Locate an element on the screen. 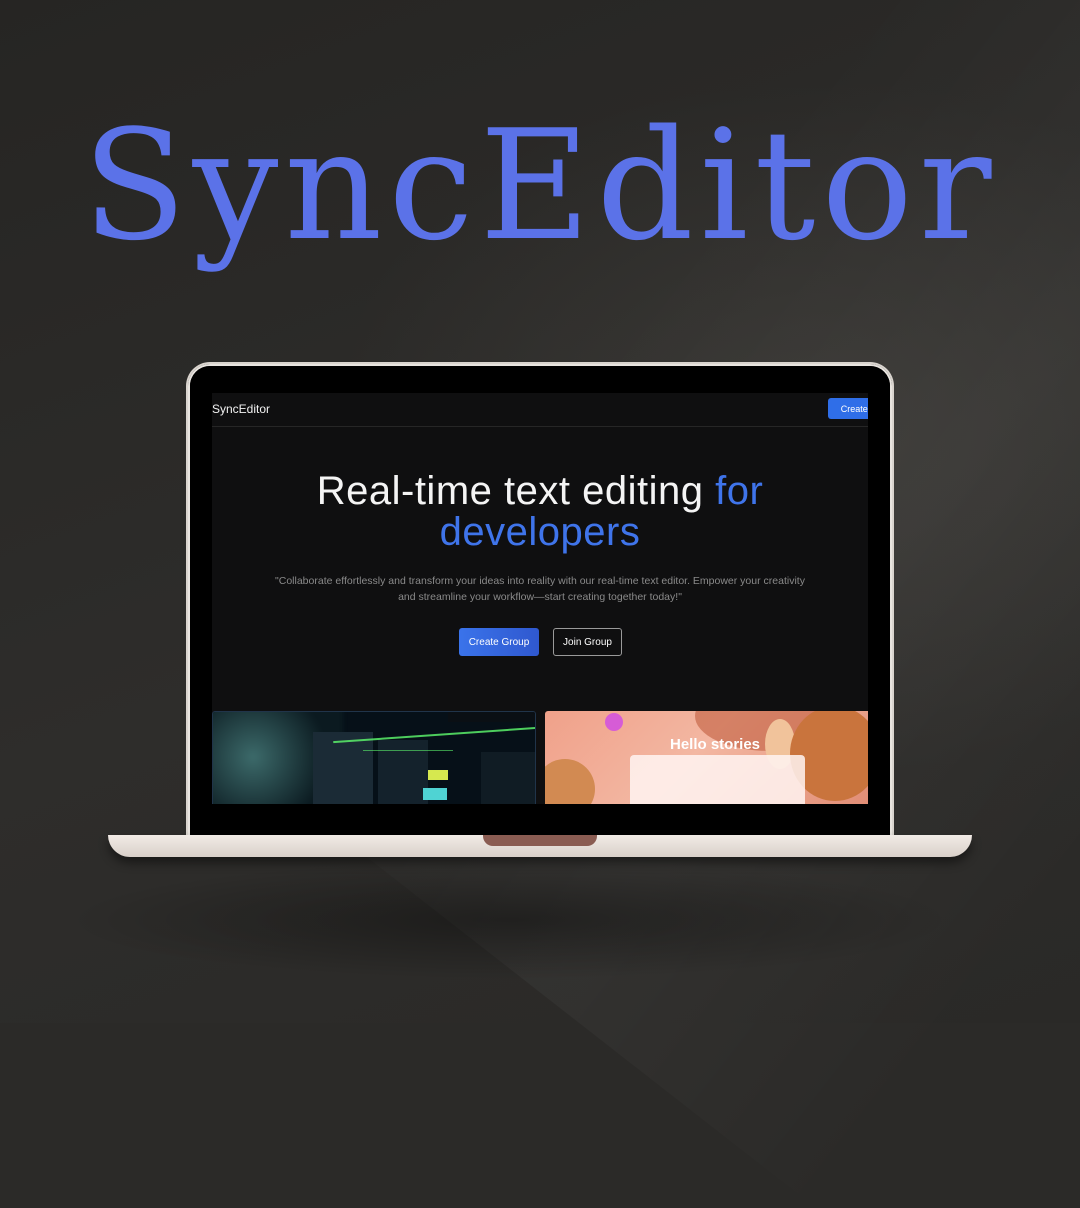 The image size is (1080, 1208). nav-create-group-button: Create Group is located at coordinates (848, 408).